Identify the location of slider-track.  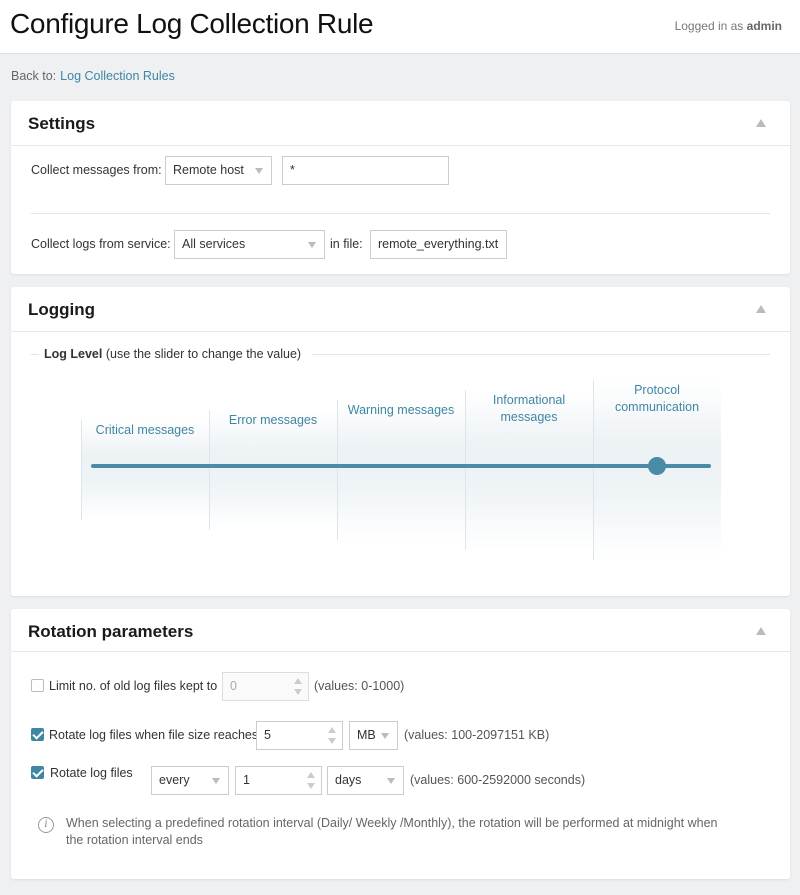
(401, 466).